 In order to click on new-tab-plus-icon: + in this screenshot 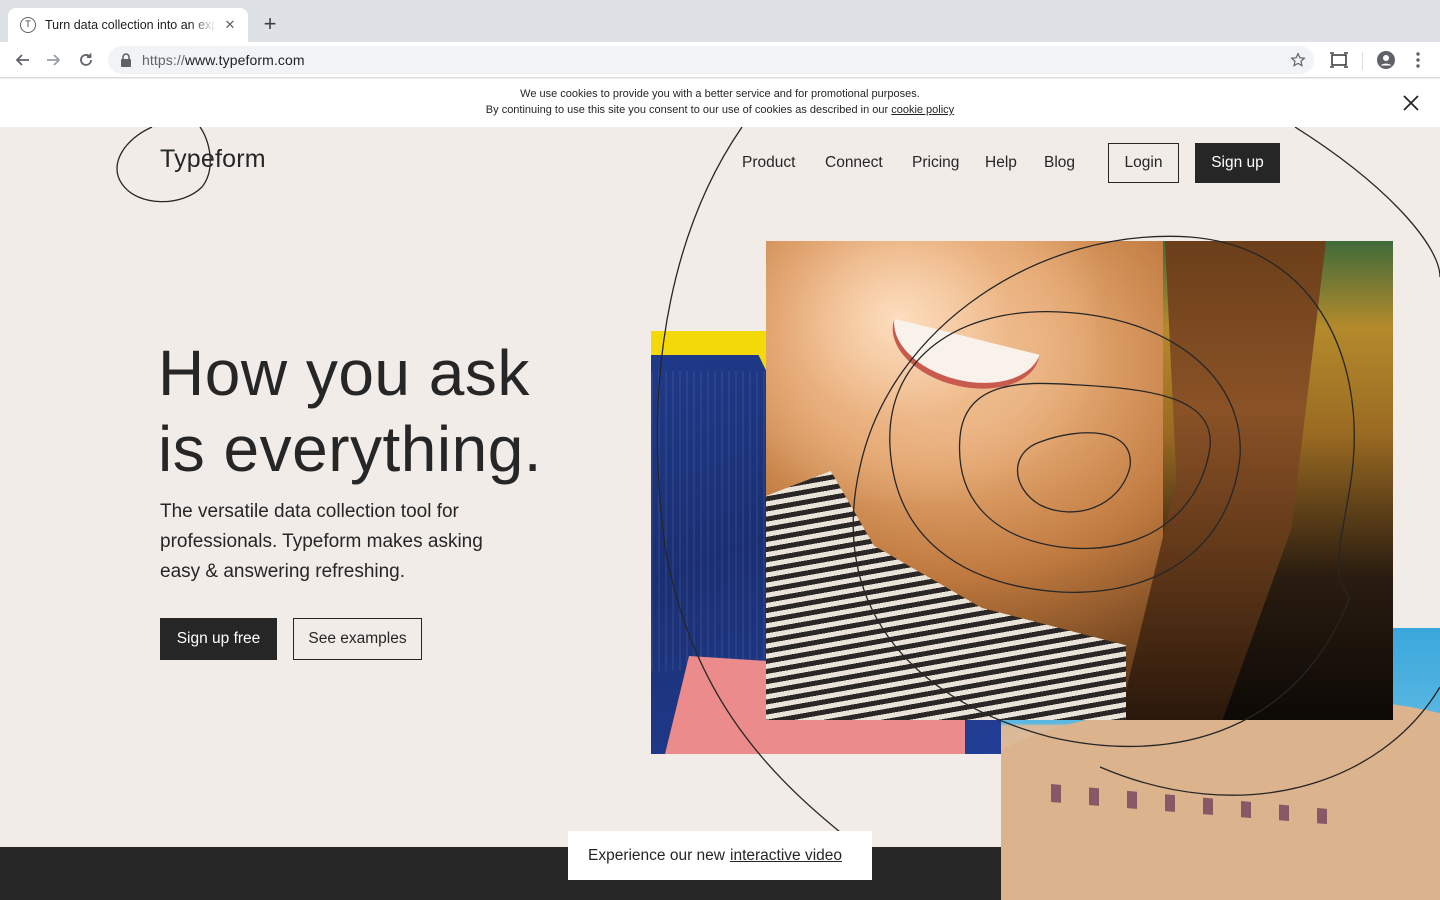, I will do `click(270, 25)`.